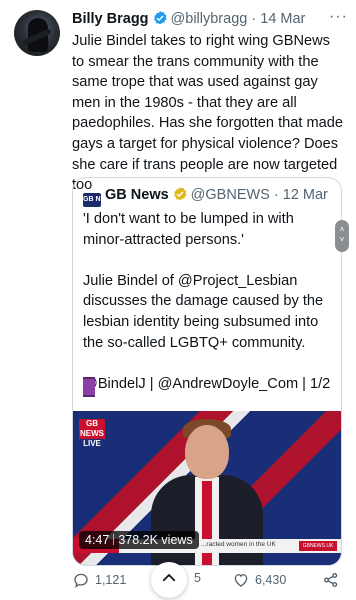 The image size is (356, 600). Describe the element at coordinates (99, 200) in the screenshot. I see `gb-news-avatar: GB NEWS` at that location.